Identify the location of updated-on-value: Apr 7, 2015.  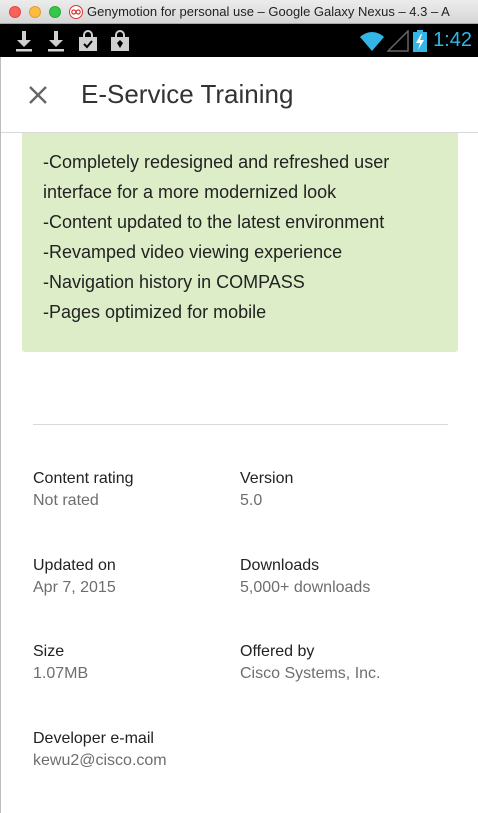
(74, 587).